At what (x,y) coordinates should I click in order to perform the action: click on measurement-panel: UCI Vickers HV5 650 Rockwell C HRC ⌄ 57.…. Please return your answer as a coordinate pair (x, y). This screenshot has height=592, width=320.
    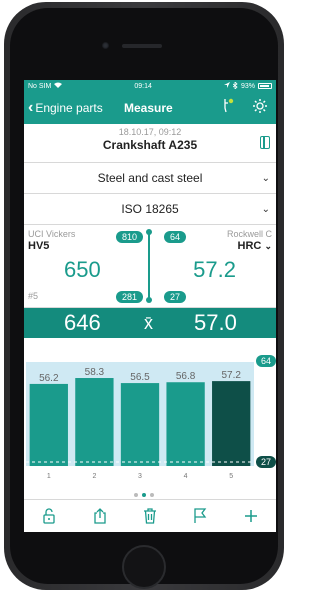
    Looking at the image, I should click on (150, 266).